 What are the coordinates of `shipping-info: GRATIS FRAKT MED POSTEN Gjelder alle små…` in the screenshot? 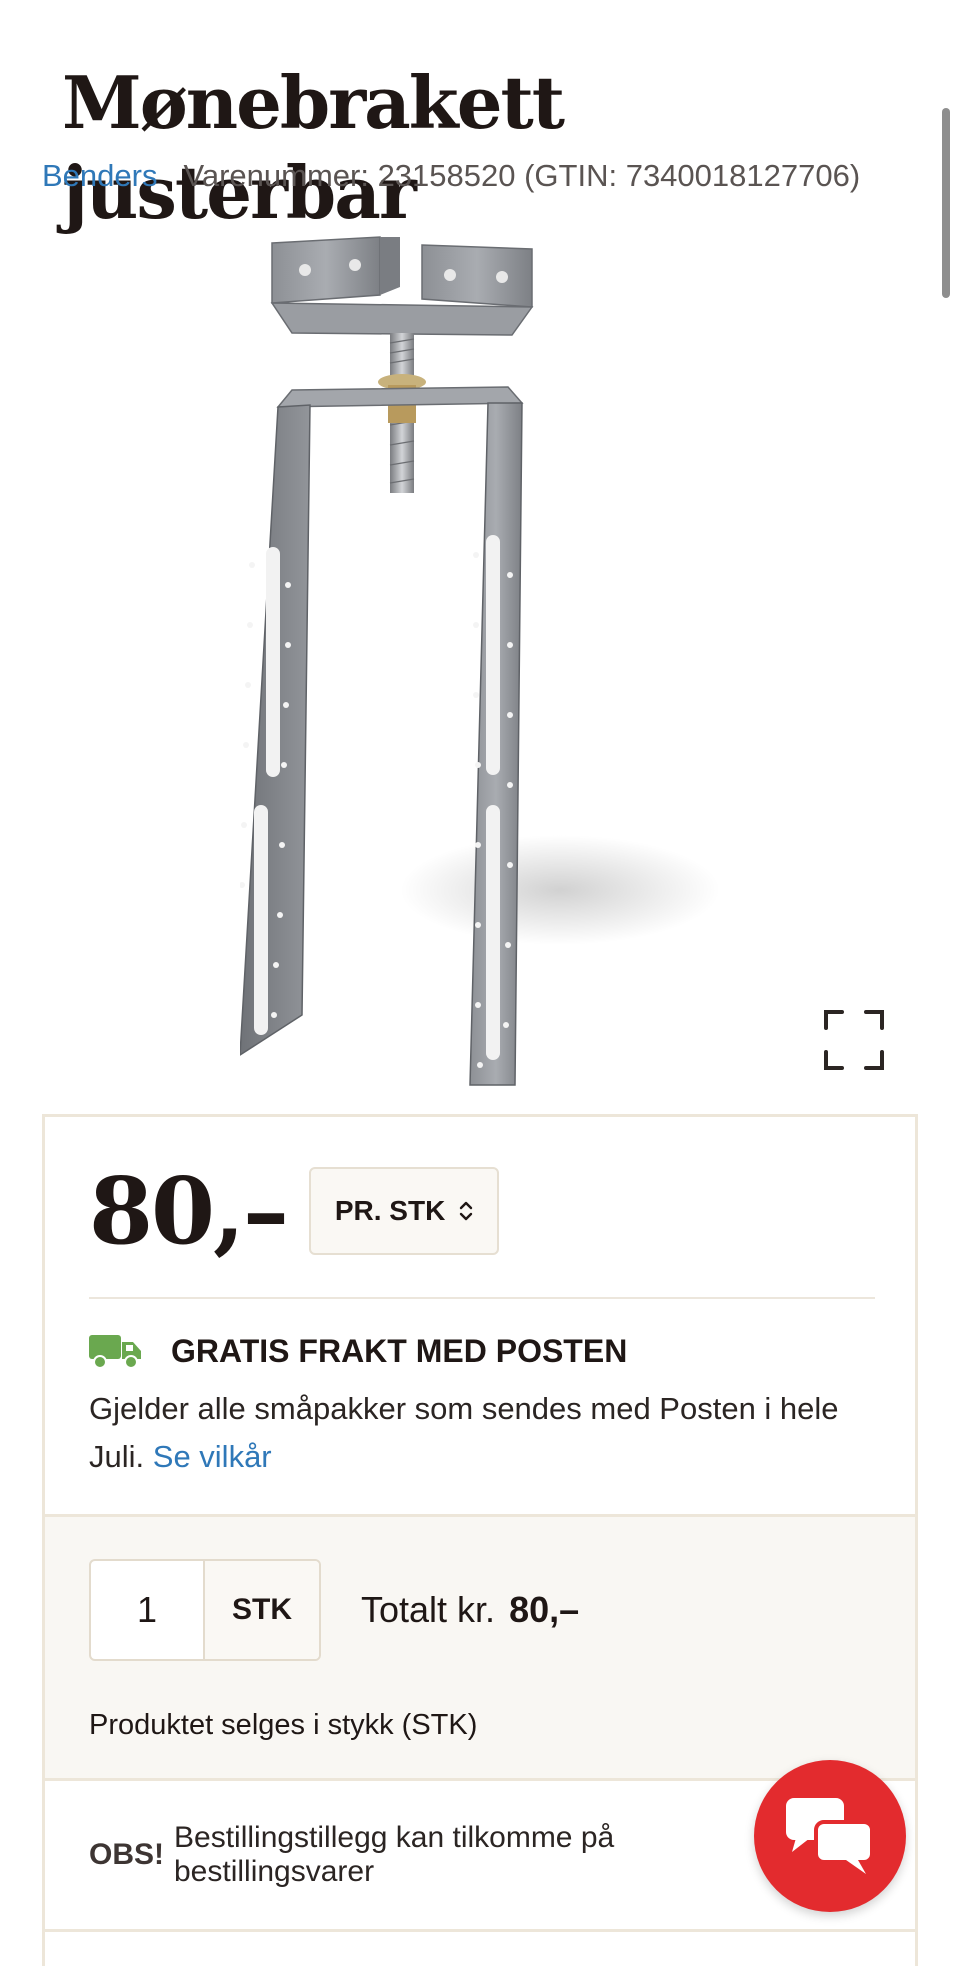 It's located at (484, 1404).